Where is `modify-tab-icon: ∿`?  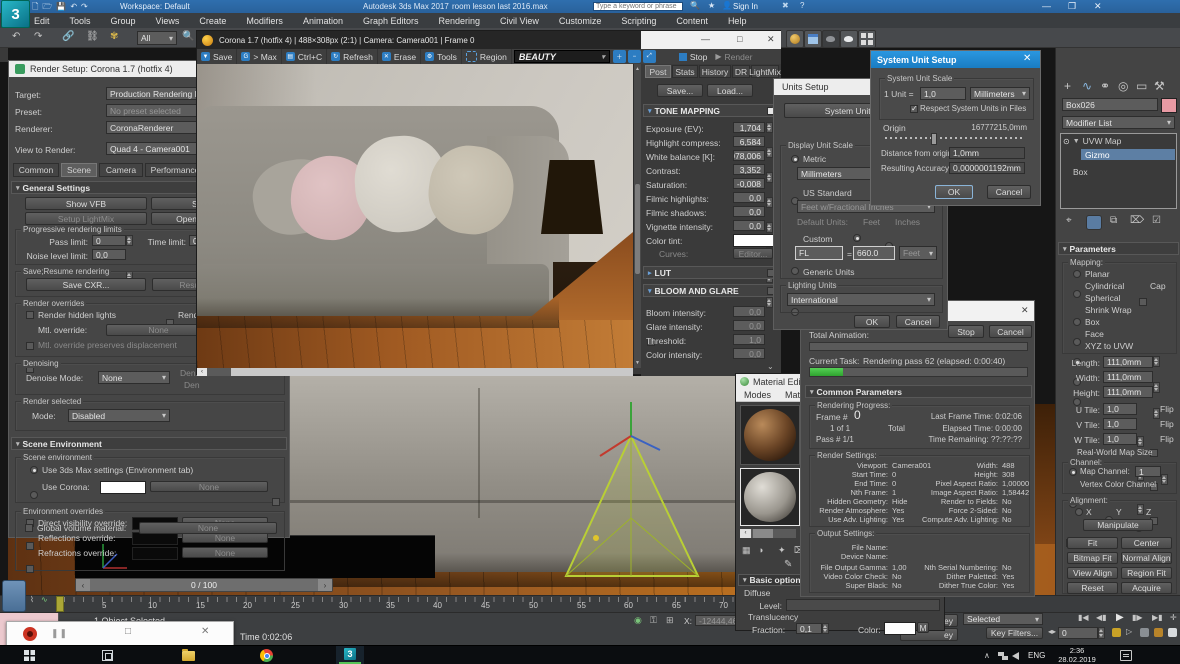
modify-tab-icon: ∿ is located at coordinates (1087, 86).